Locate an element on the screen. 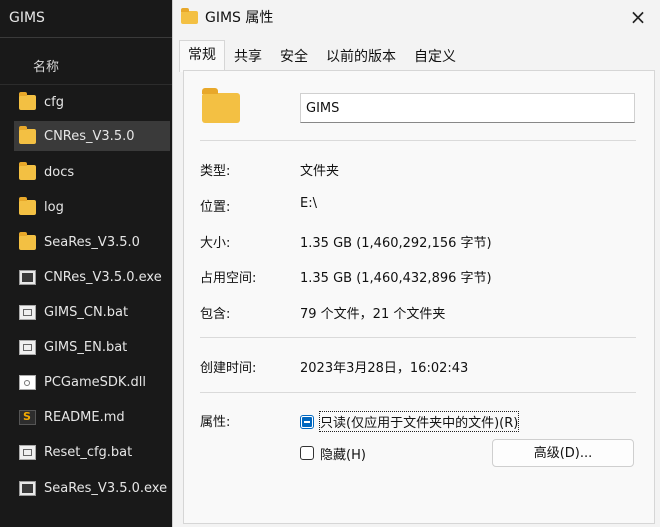 The image size is (660, 527). dialog-title: GIMS 属性 is located at coordinates (239, 18).